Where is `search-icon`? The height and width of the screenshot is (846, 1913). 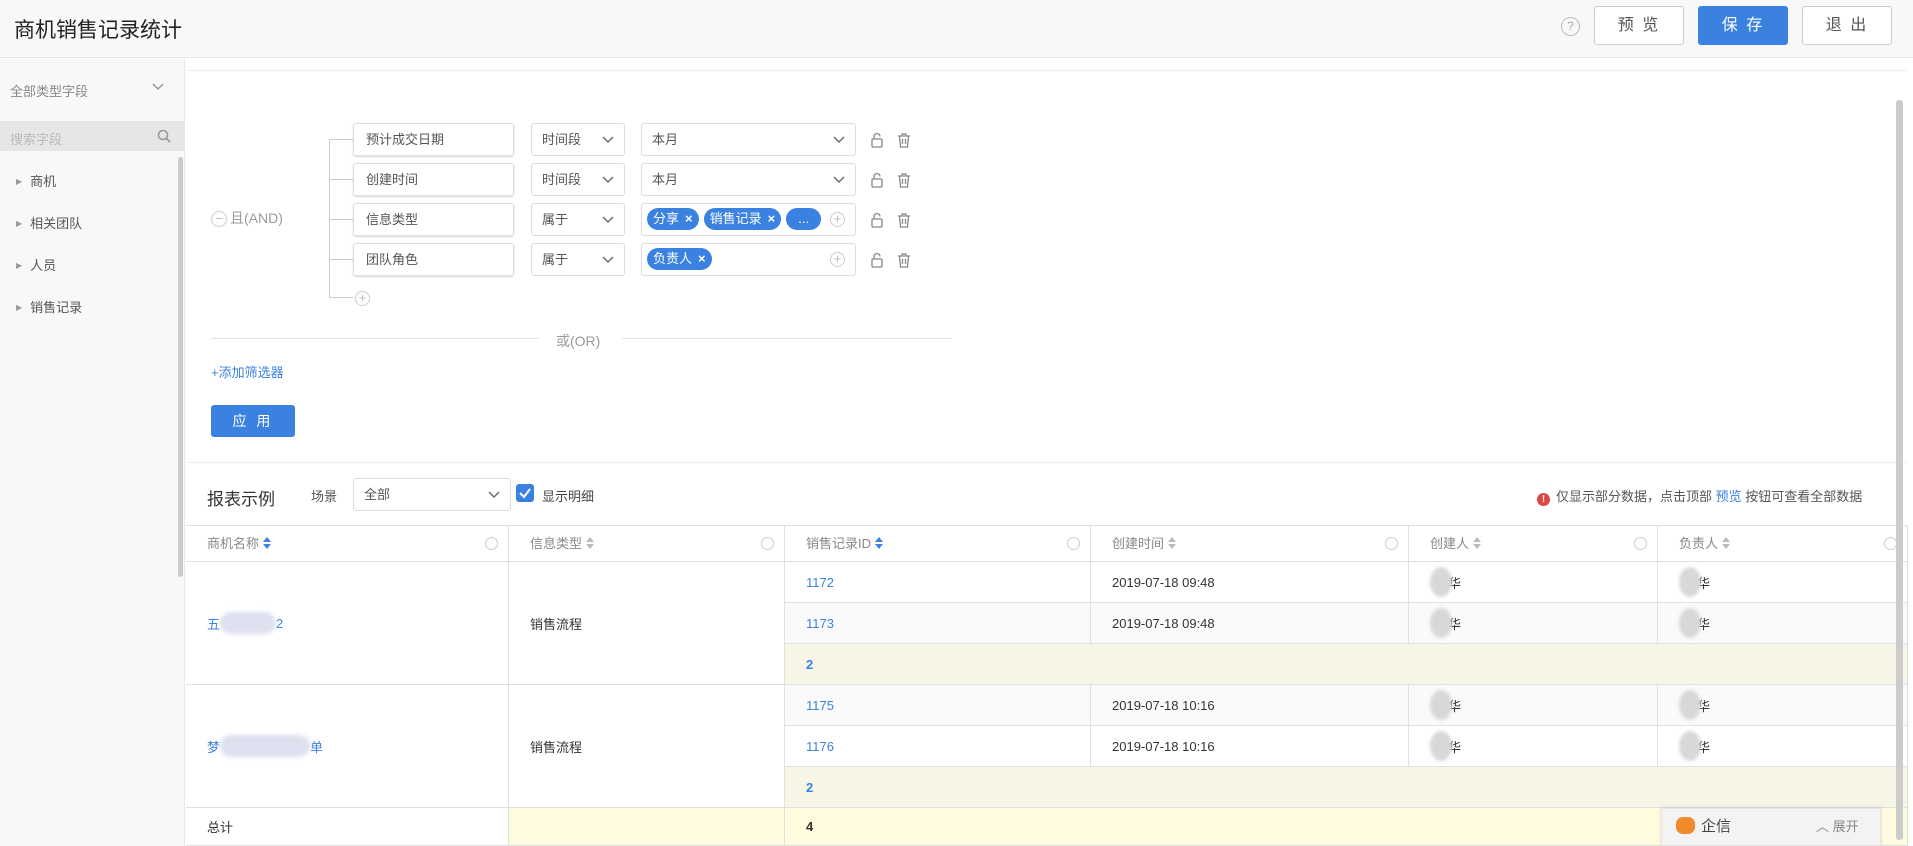
search-icon is located at coordinates (164, 136).